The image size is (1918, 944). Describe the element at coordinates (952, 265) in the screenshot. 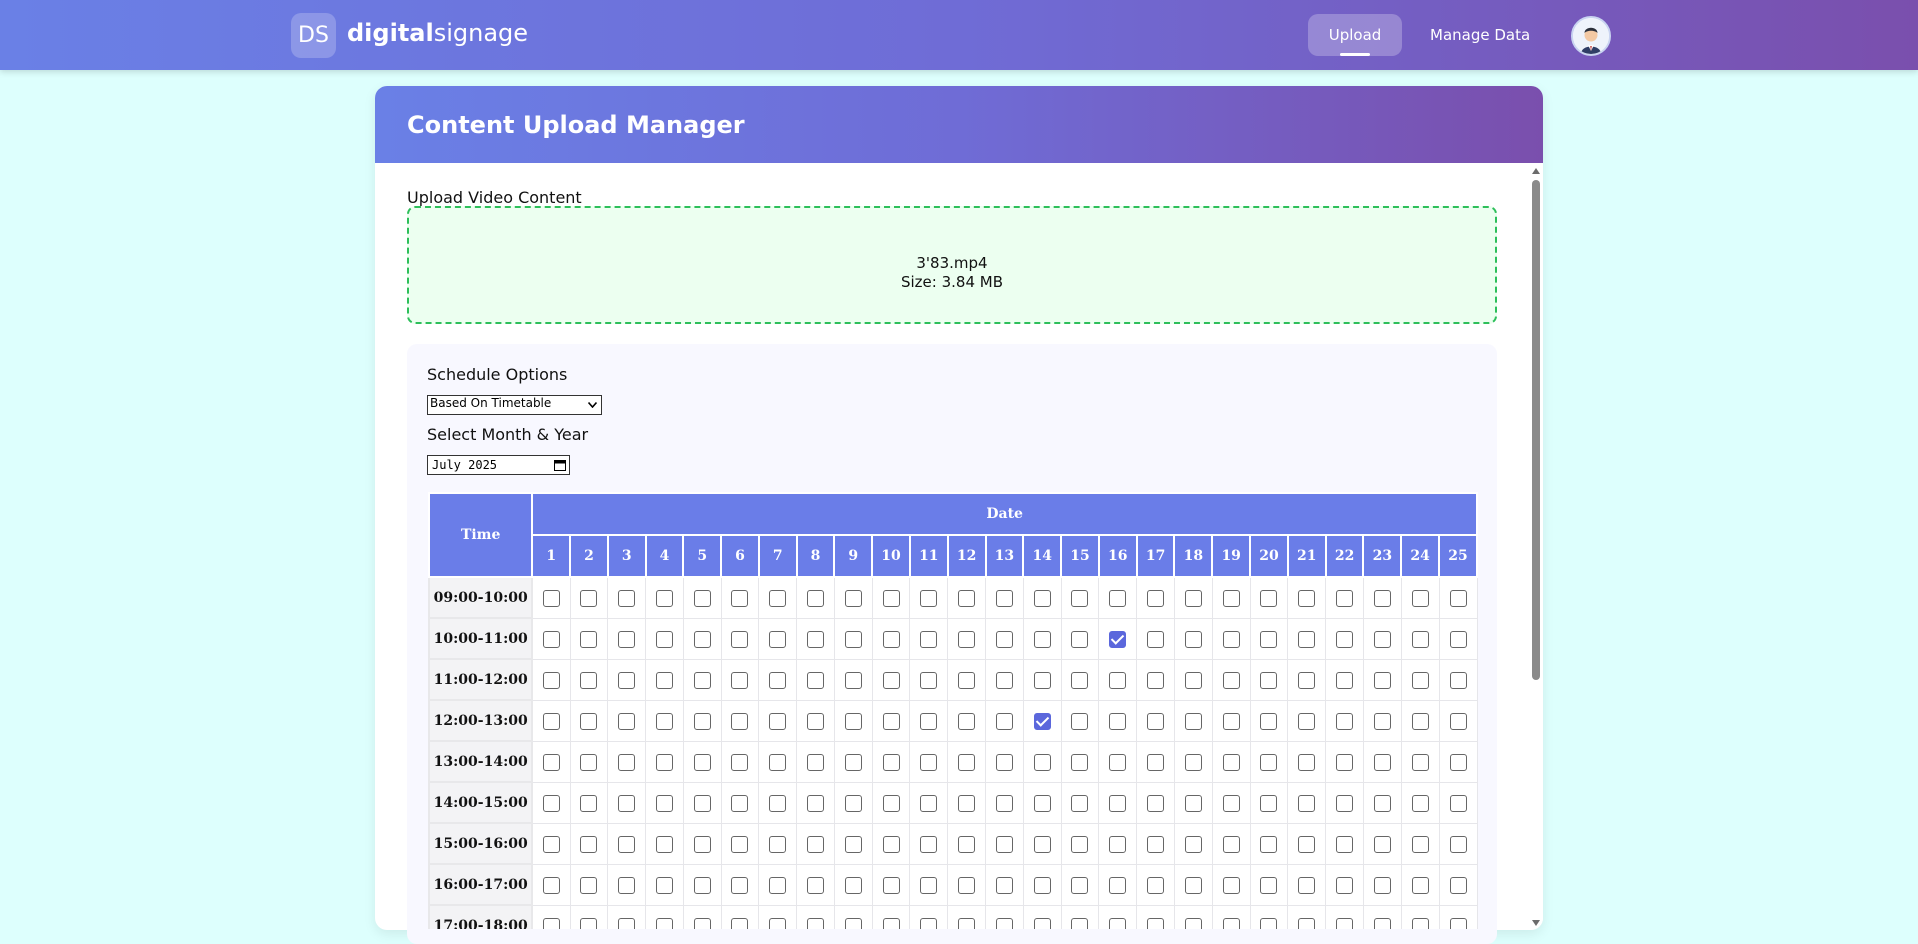

I see `video-dropzone: 3'83.mp4 Size: 3.84 MB` at that location.